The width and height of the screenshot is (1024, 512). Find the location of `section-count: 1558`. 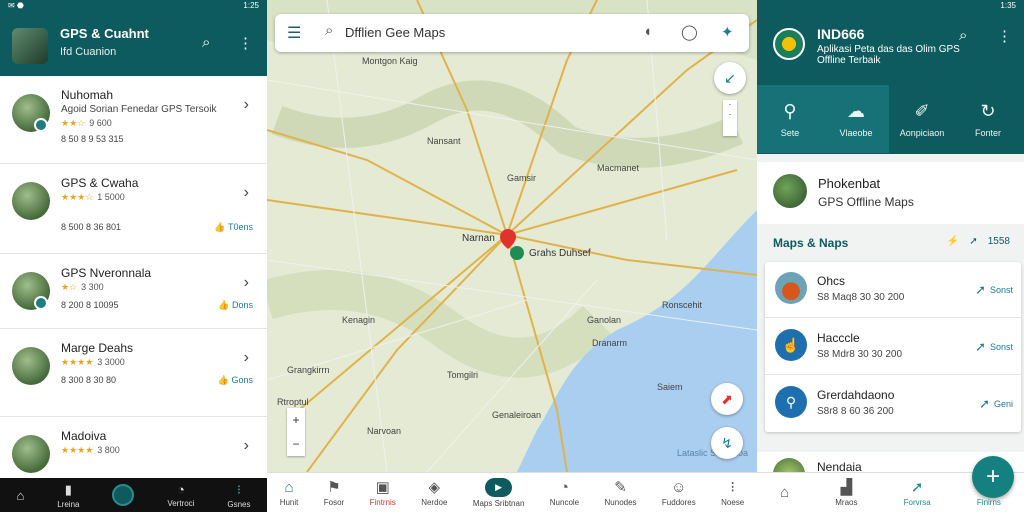

section-count: 1558 is located at coordinates (998, 241).